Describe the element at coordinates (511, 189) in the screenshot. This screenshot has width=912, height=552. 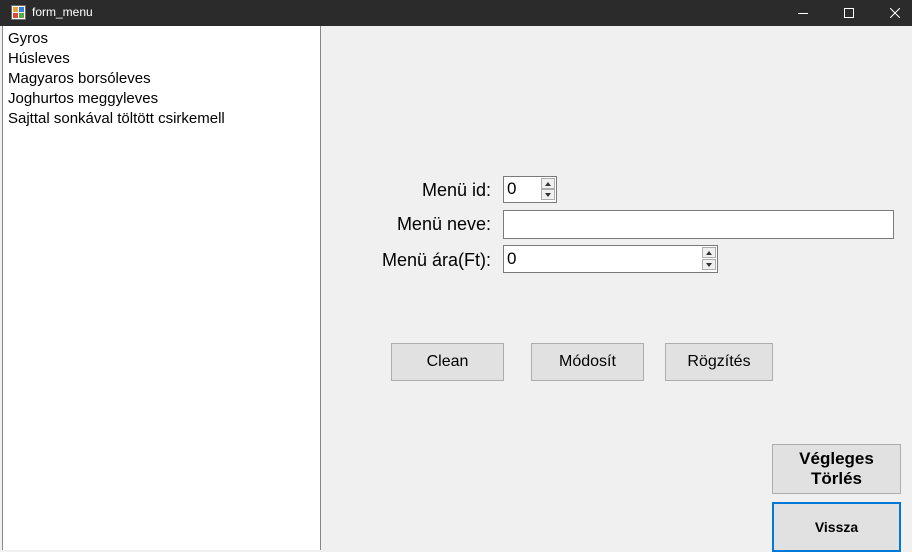
I see `menu-id-value: 0` at that location.